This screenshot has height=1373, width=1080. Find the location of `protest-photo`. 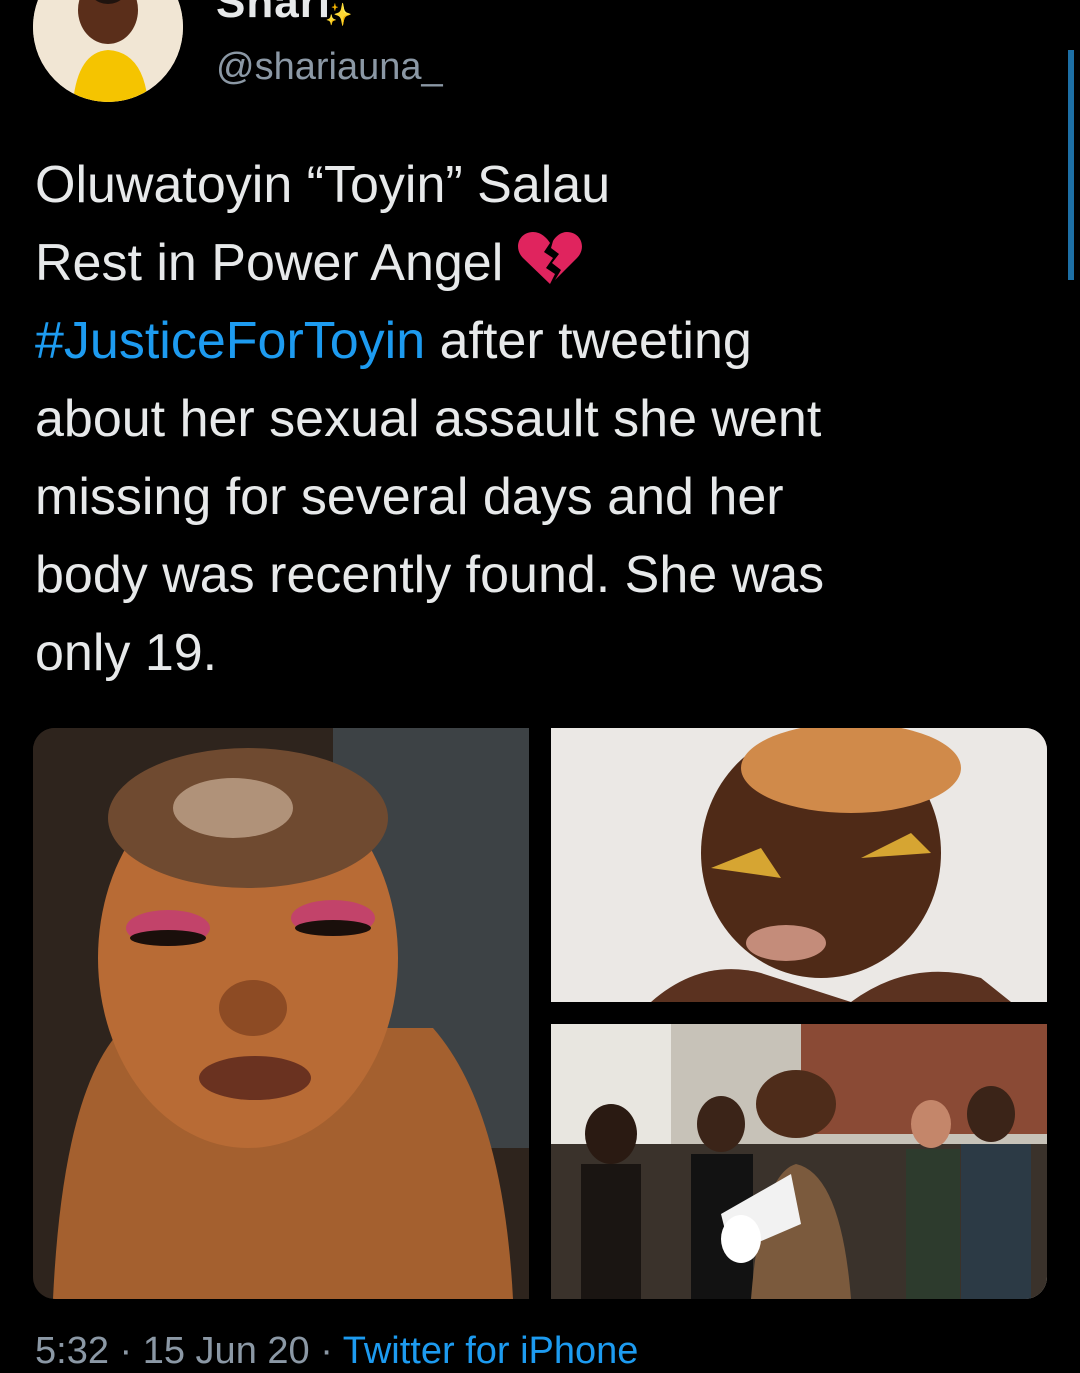

protest-photo is located at coordinates (799, 1161).